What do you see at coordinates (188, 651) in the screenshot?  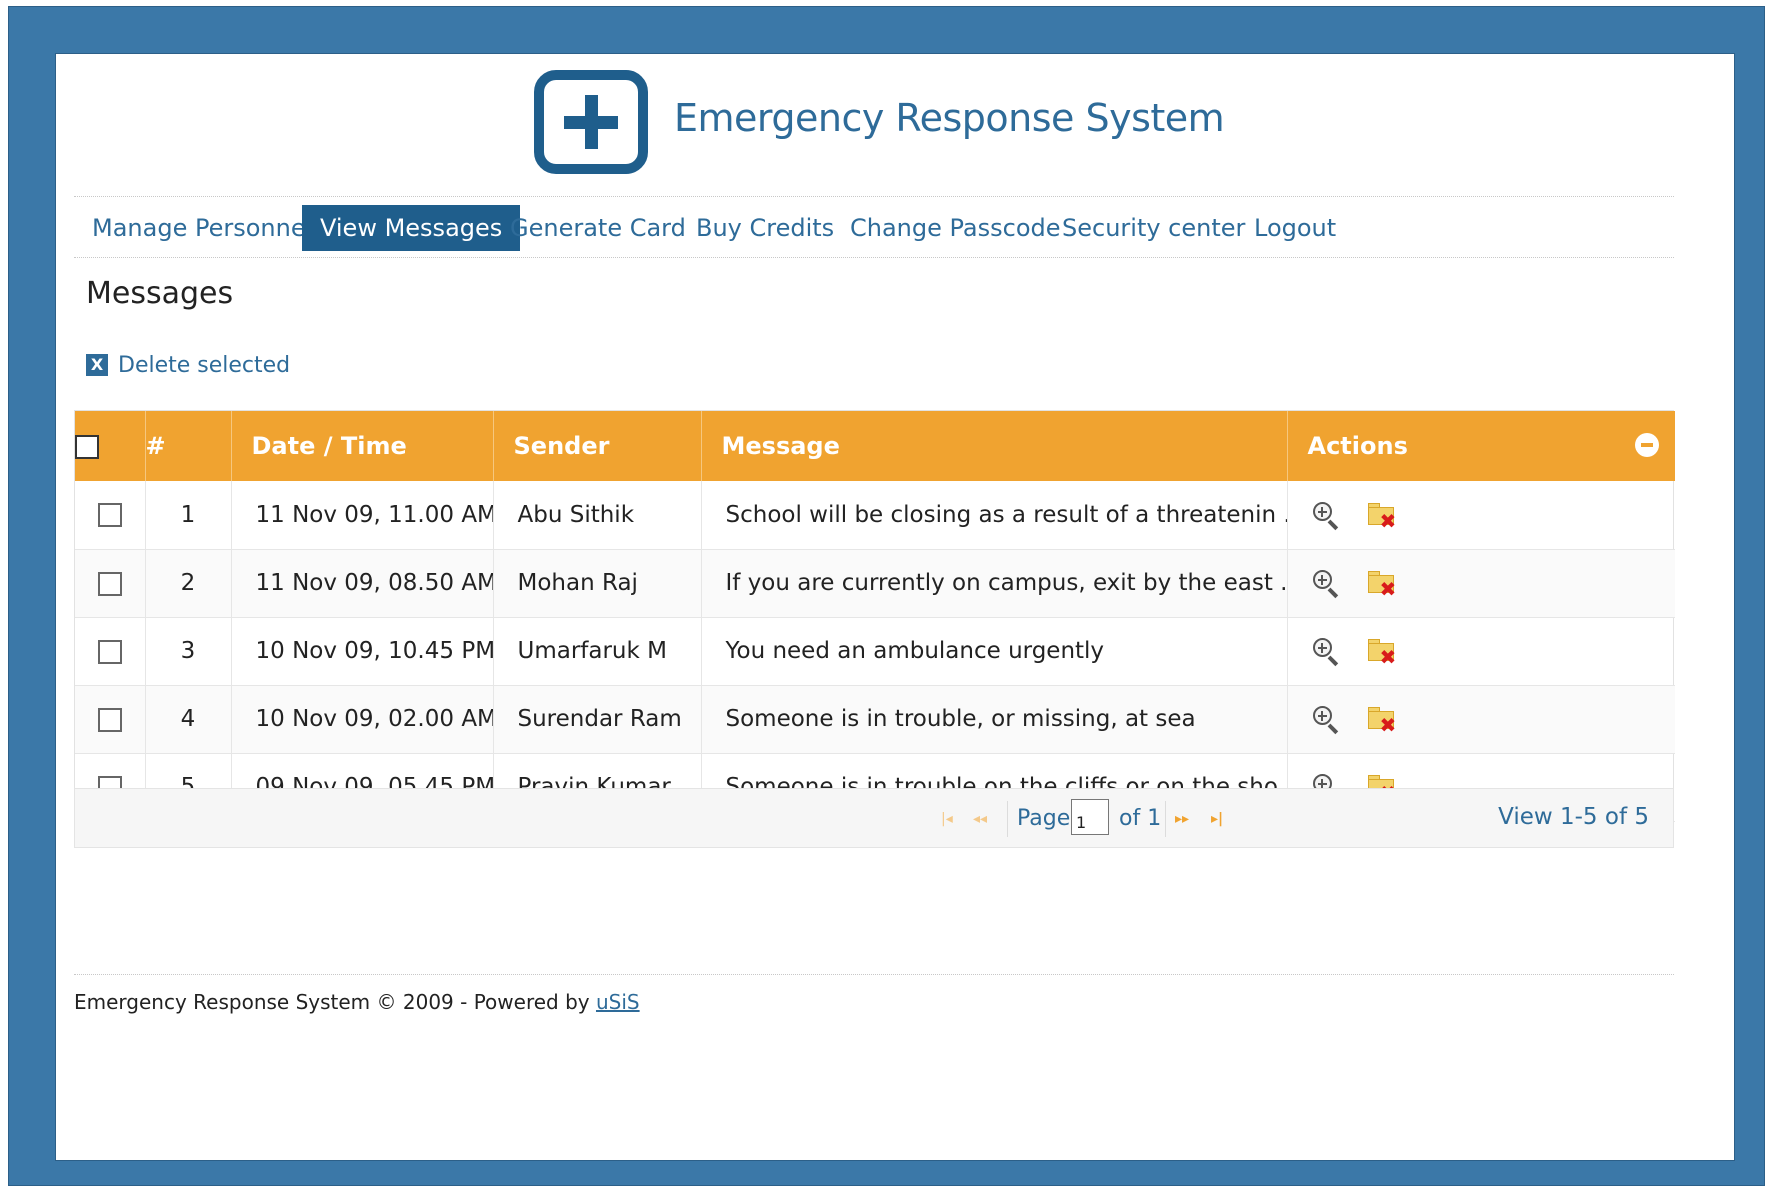 I see `row-num: 3` at bounding box center [188, 651].